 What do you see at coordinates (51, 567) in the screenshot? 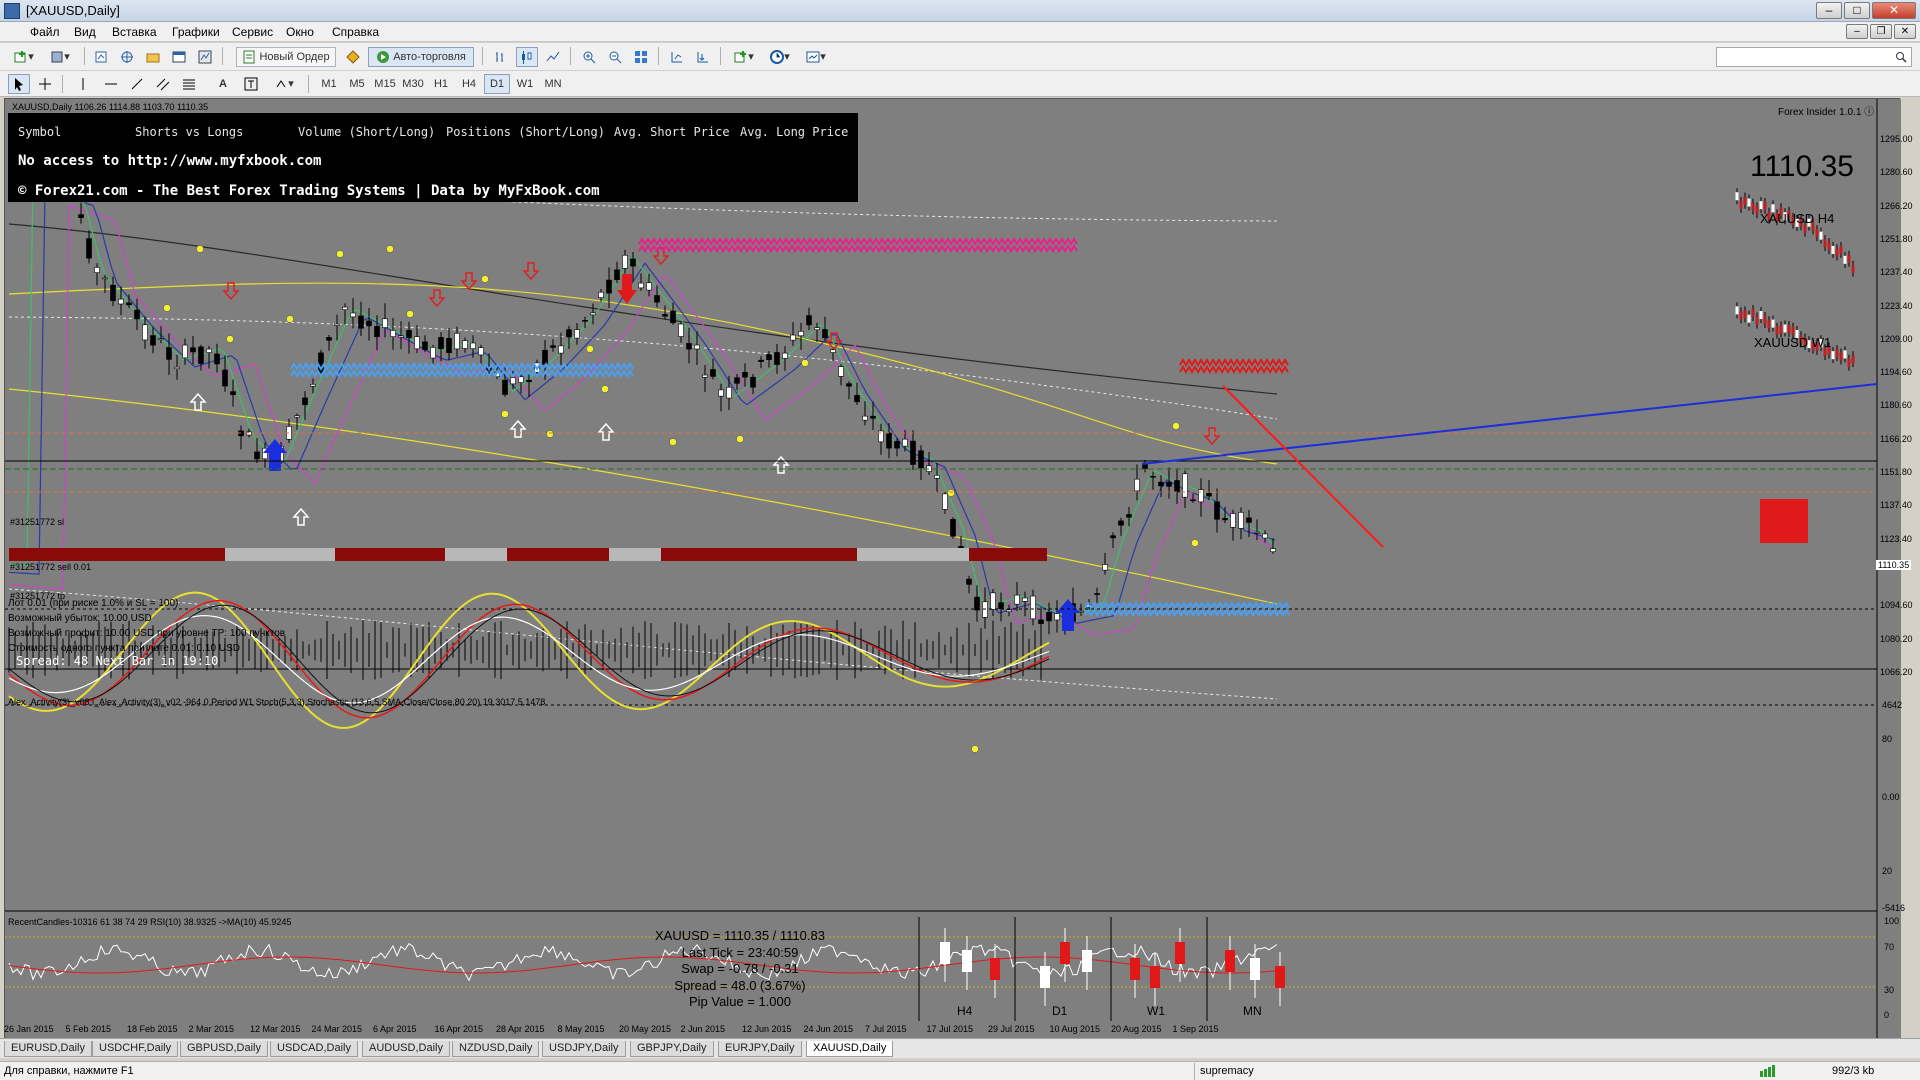
I see `sell-label: #31251772 sell 0.01` at bounding box center [51, 567].